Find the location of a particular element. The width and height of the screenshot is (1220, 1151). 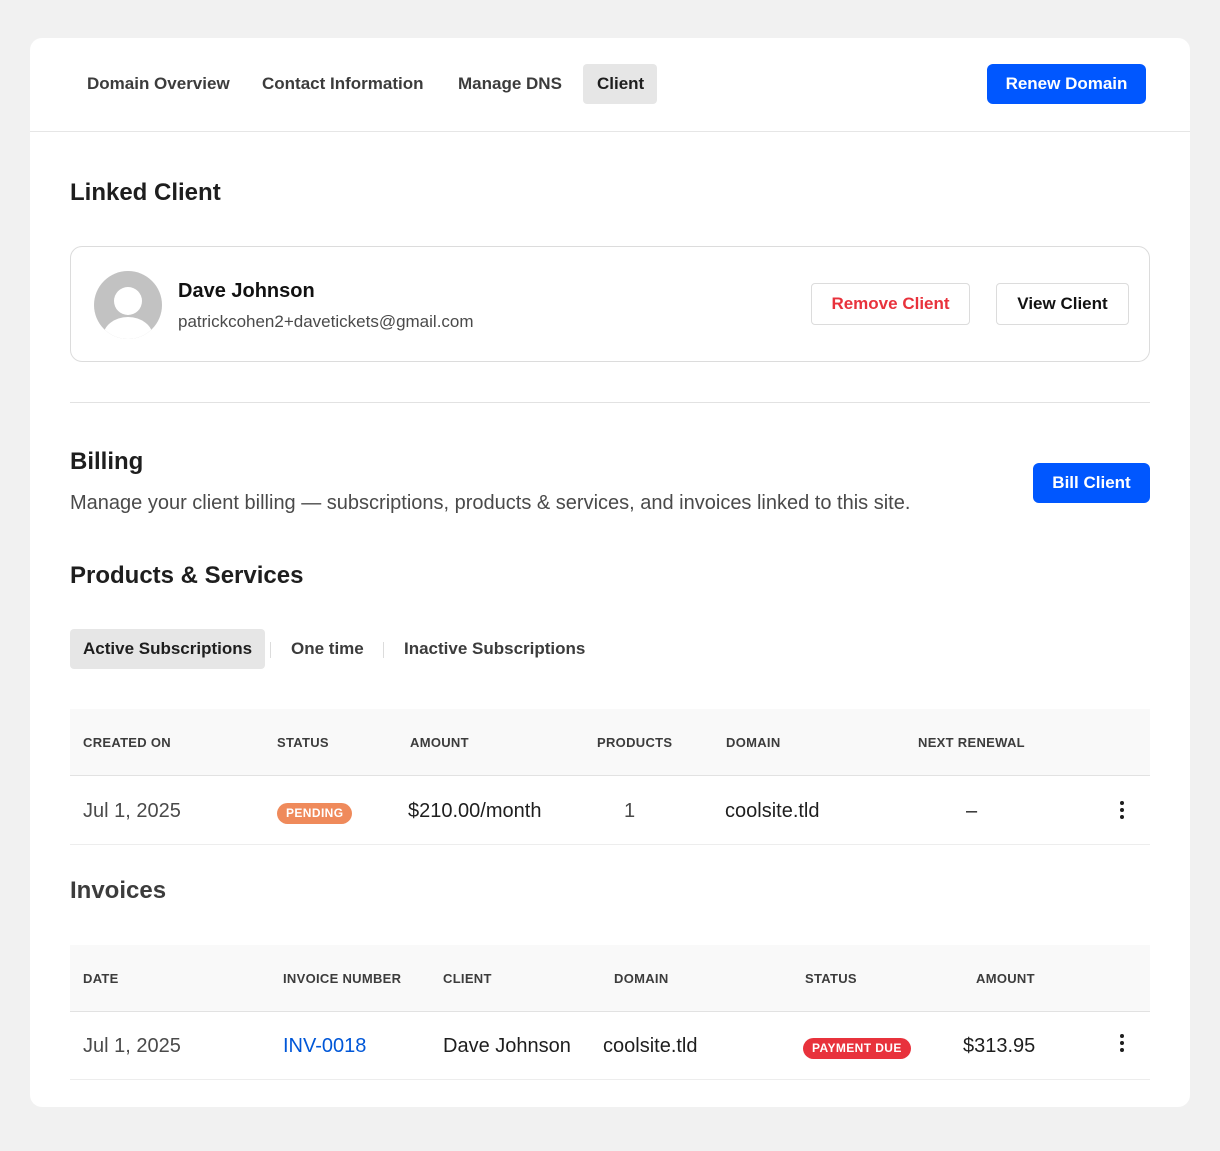

billing-title: Billing is located at coordinates (107, 461).